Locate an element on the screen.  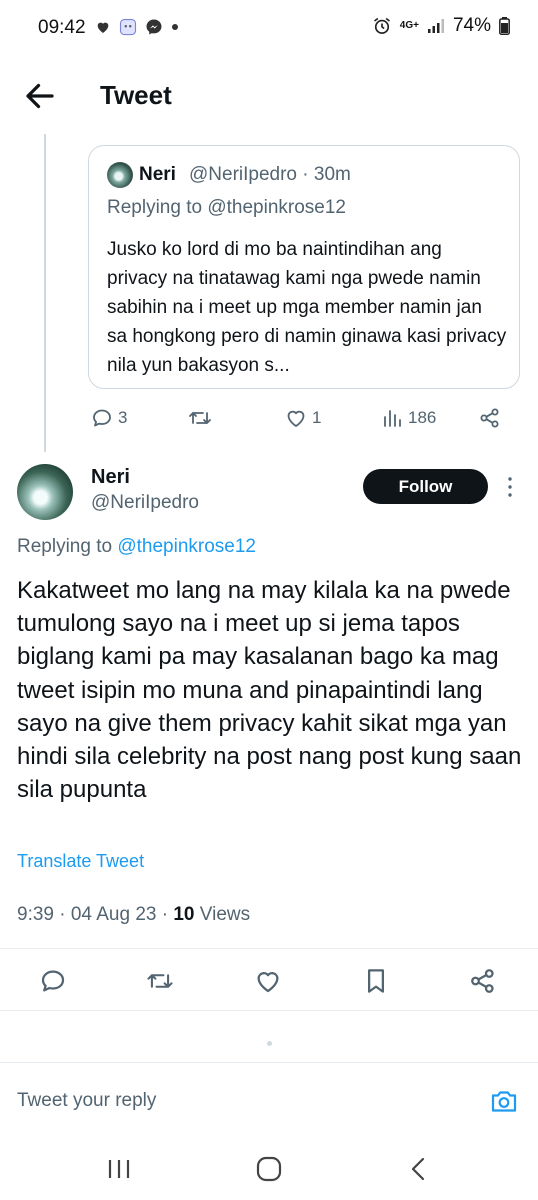
like-button: 1 is located at coordinates (302, 418).